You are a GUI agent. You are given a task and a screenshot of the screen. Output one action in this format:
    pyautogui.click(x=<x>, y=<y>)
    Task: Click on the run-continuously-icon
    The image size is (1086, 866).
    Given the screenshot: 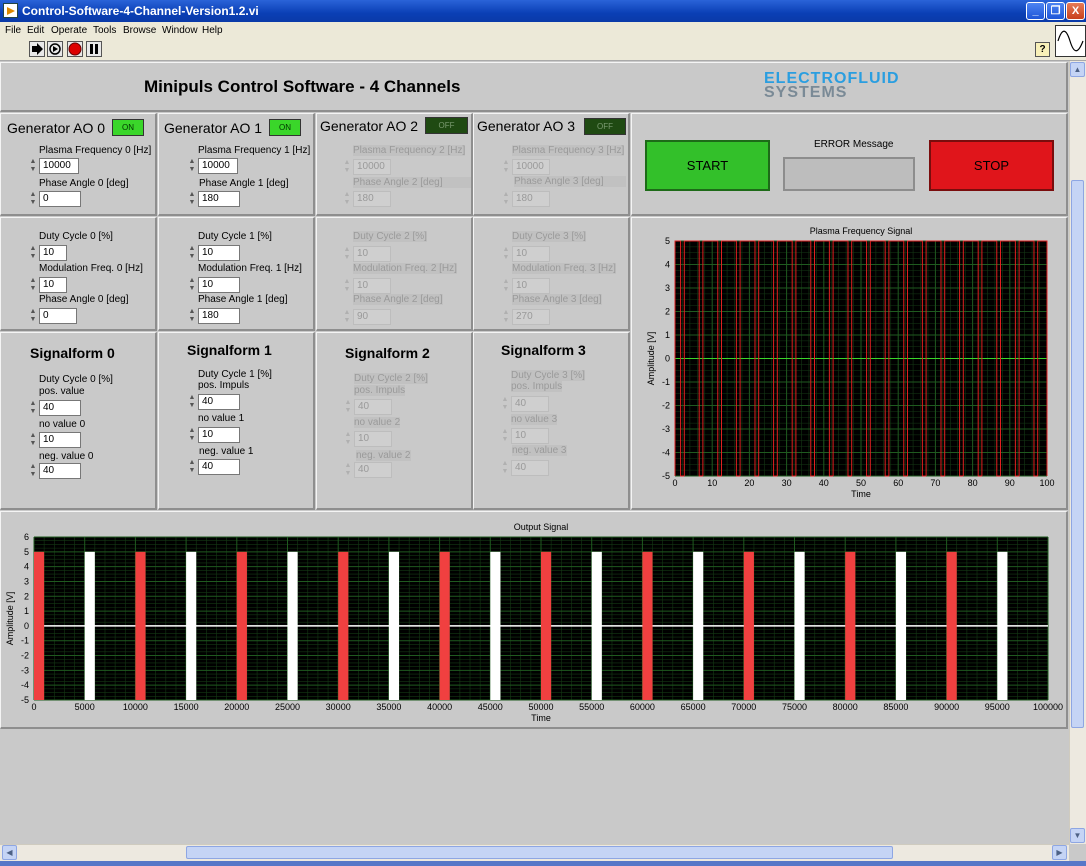 What is the action you would take?
    pyautogui.click(x=55, y=49)
    